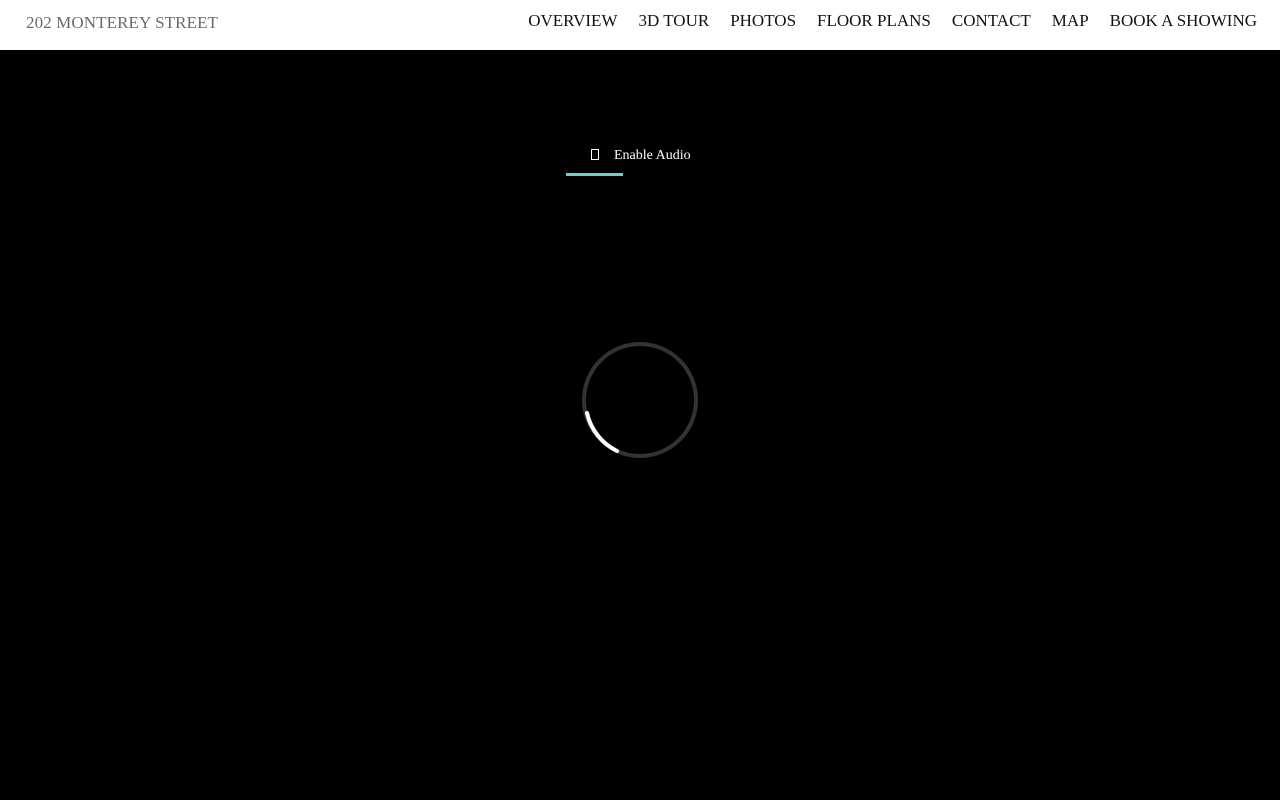  What do you see at coordinates (602, 432) in the screenshot?
I see `spinner-arc` at bounding box center [602, 432].